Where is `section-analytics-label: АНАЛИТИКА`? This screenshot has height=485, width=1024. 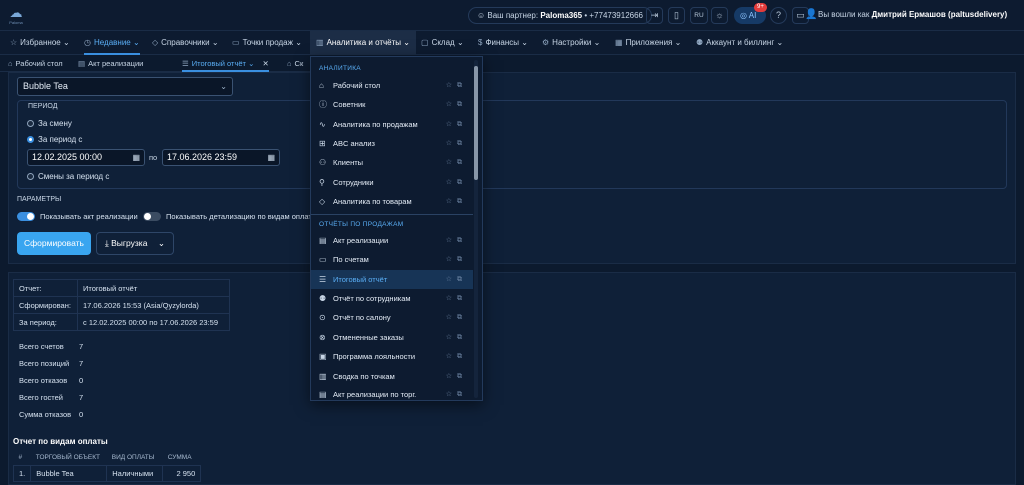 section-analytics-label: АНАЛИТИКА is located at coordinates (340, 68).